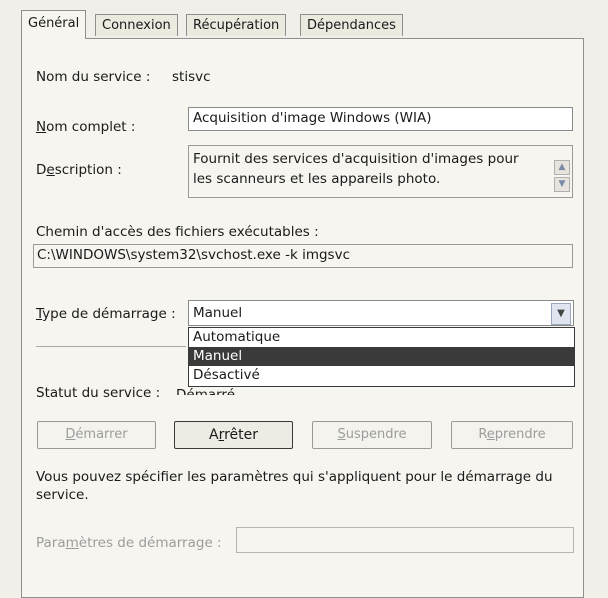  I want to click on tab-dependances: Dépendances, so click(351, 25).